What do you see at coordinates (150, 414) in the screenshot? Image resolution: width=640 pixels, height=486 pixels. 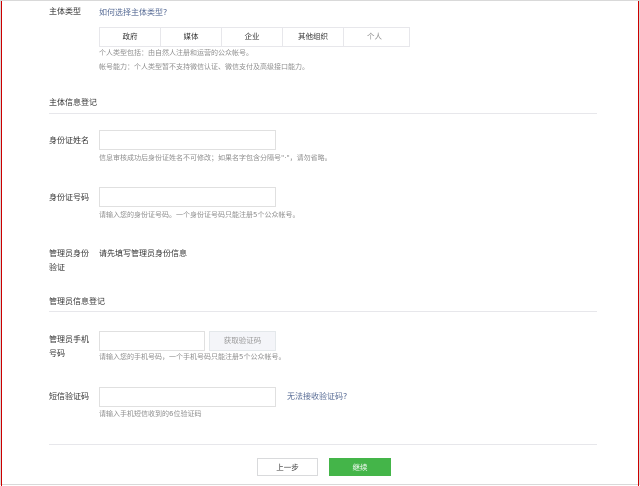 I see `sms-code-tip: 请输入手机短信收到的6位验证码` at bounding box center [150, 414].